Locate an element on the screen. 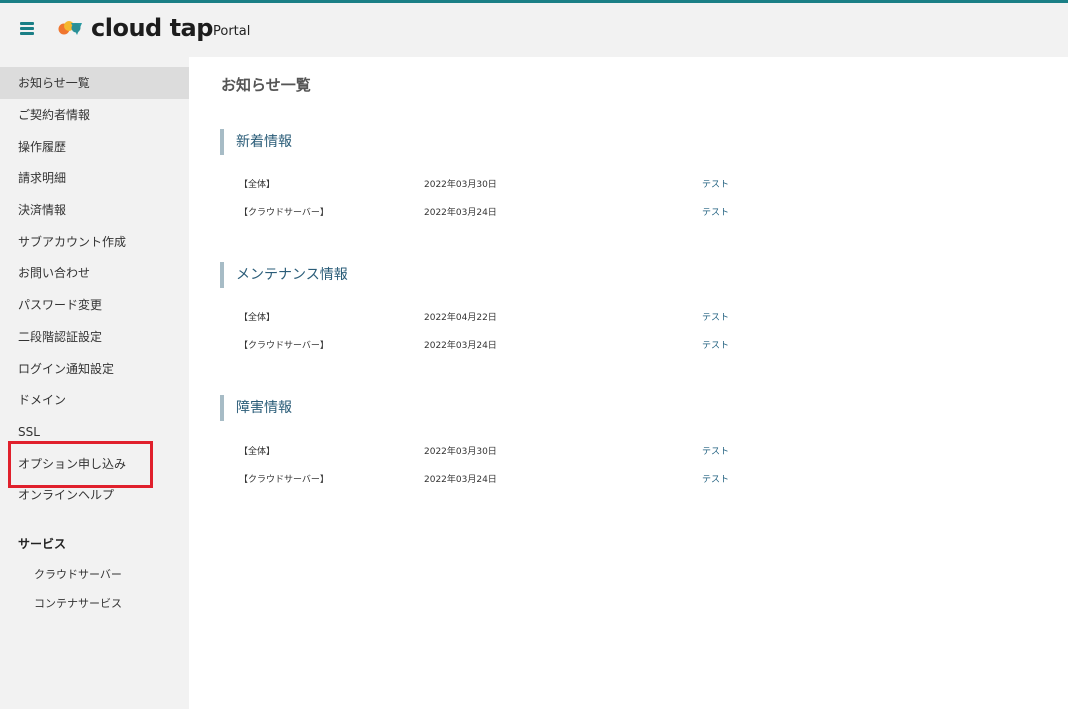 This screenshot has width=1068, height=709. sidebar-item-cloud-server: クラウドサーバー is located at coordinates (78, 574).